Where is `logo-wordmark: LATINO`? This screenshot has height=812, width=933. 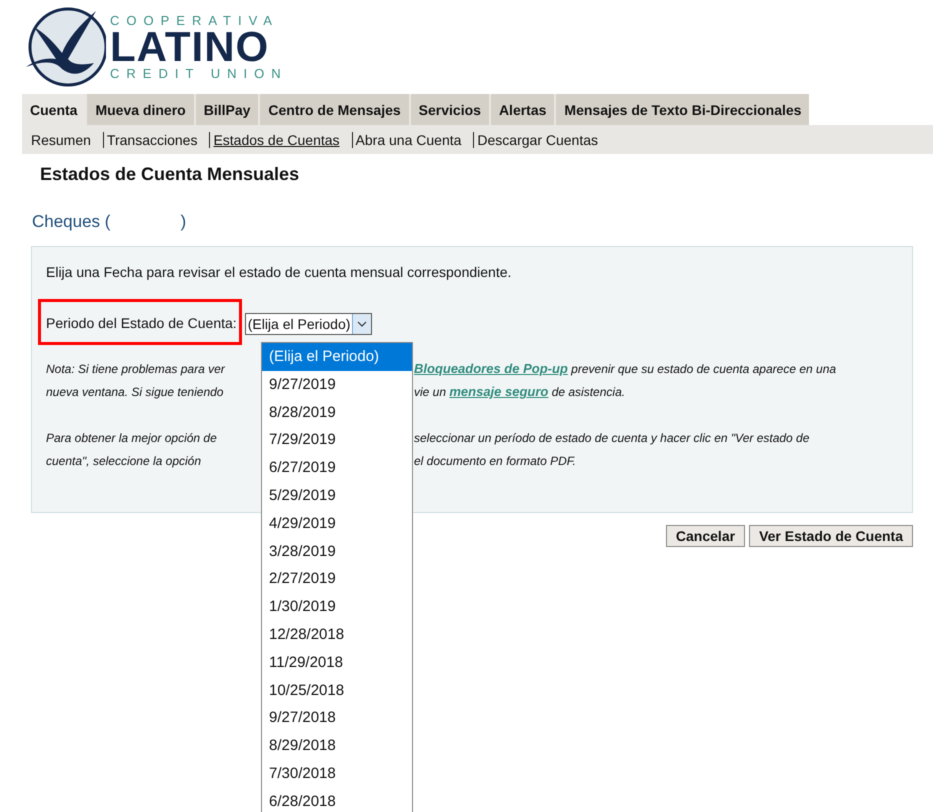 logo-wordmark: LATINO is located at coordinates (190, 47).